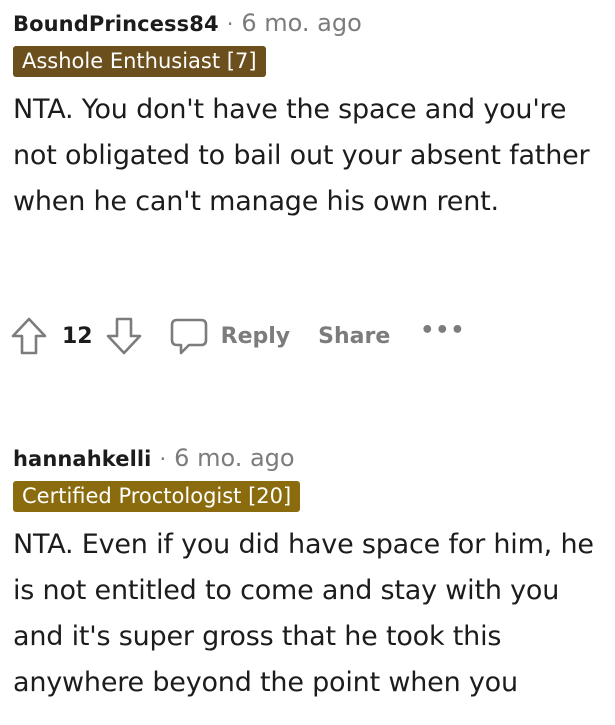 The height and width of the screenshot is (725, 615). I want to click on comment-meta: hannahkelli · 6 mo. ago, so click(311, 458).